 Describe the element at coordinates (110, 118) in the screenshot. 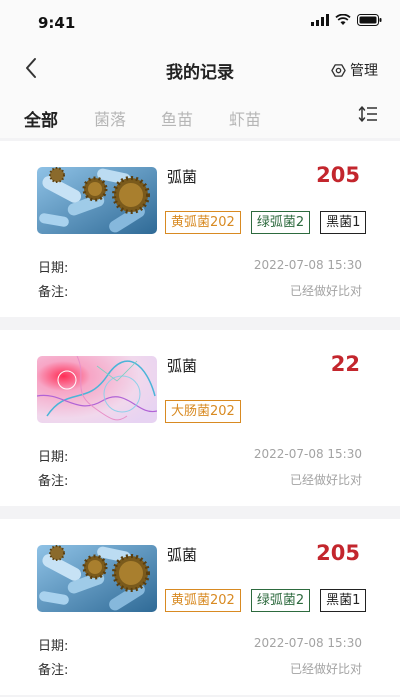

I see `tab-colony: 菌落` at that location.